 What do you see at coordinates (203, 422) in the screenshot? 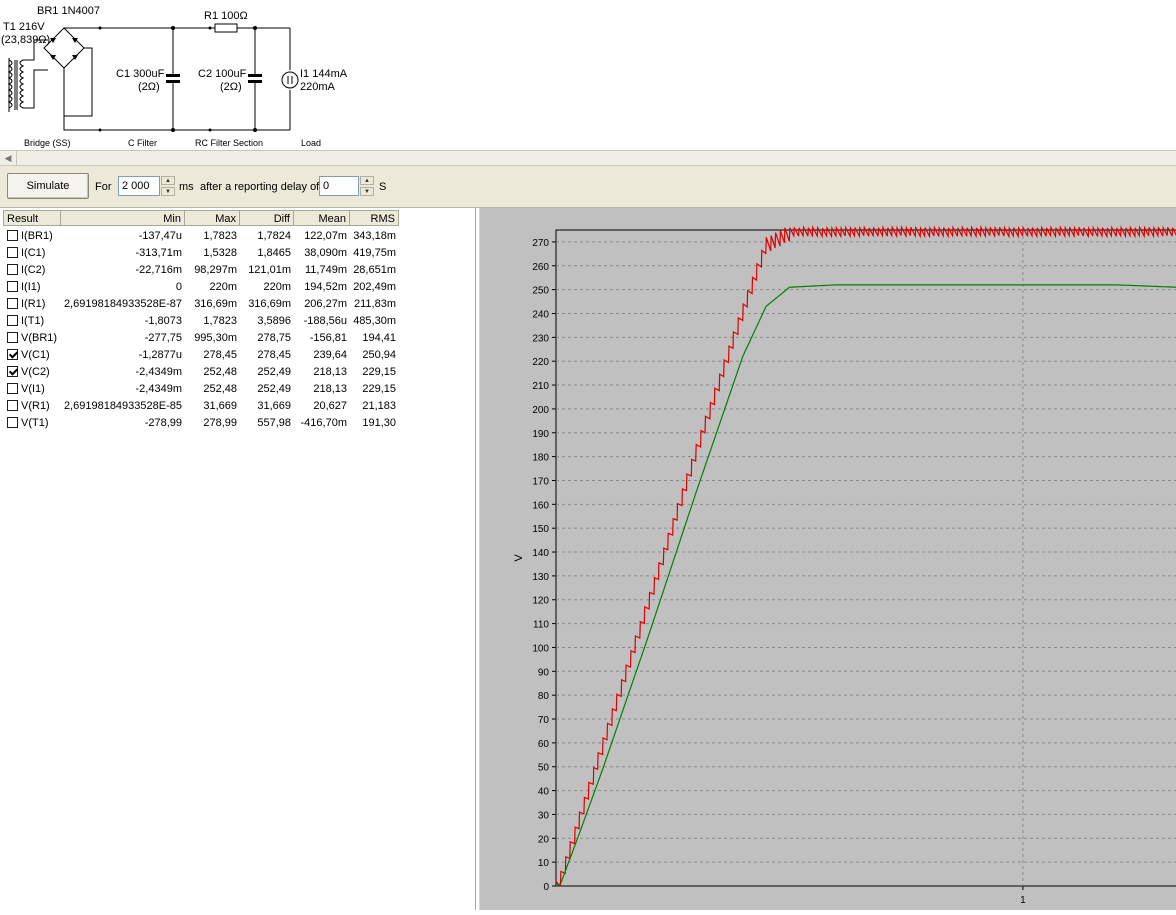
I see `table-row: V(T1) -278,99 278,99 557,98 -416,70m 191,30` at bounding box center [203, 422].